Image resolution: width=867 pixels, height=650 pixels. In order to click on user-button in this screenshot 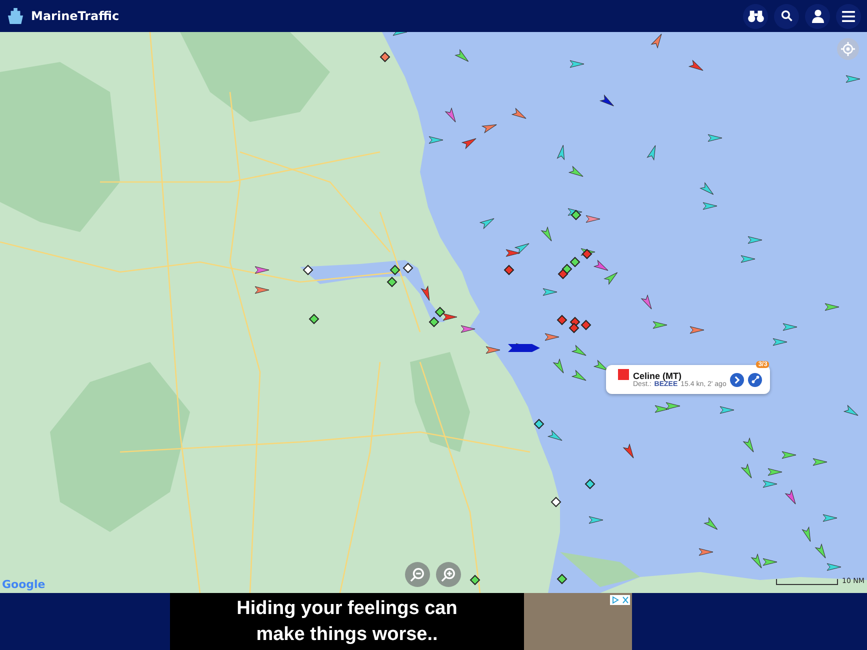, I will do `click(817, 16)`.